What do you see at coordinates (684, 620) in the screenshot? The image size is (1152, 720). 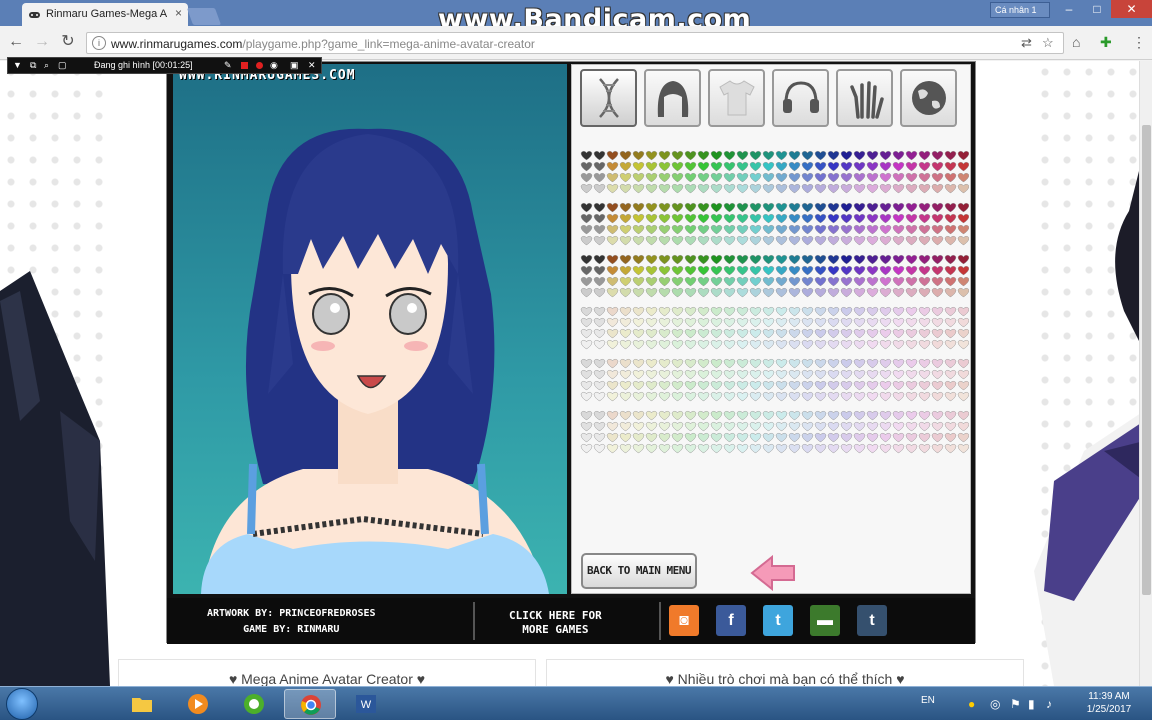 I see `camera-share-icon: ◙` at bounding box center [684, 620].